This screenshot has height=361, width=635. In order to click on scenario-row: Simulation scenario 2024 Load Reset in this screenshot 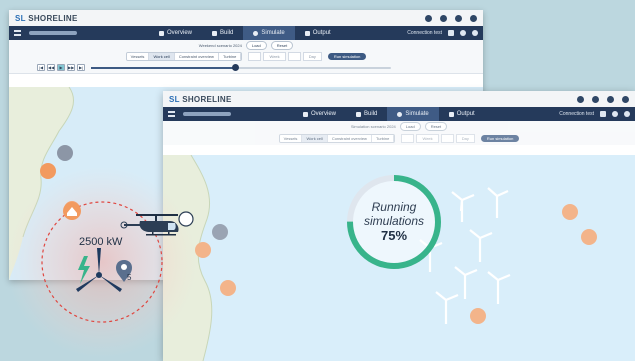, I will do `click(399, 126)`.